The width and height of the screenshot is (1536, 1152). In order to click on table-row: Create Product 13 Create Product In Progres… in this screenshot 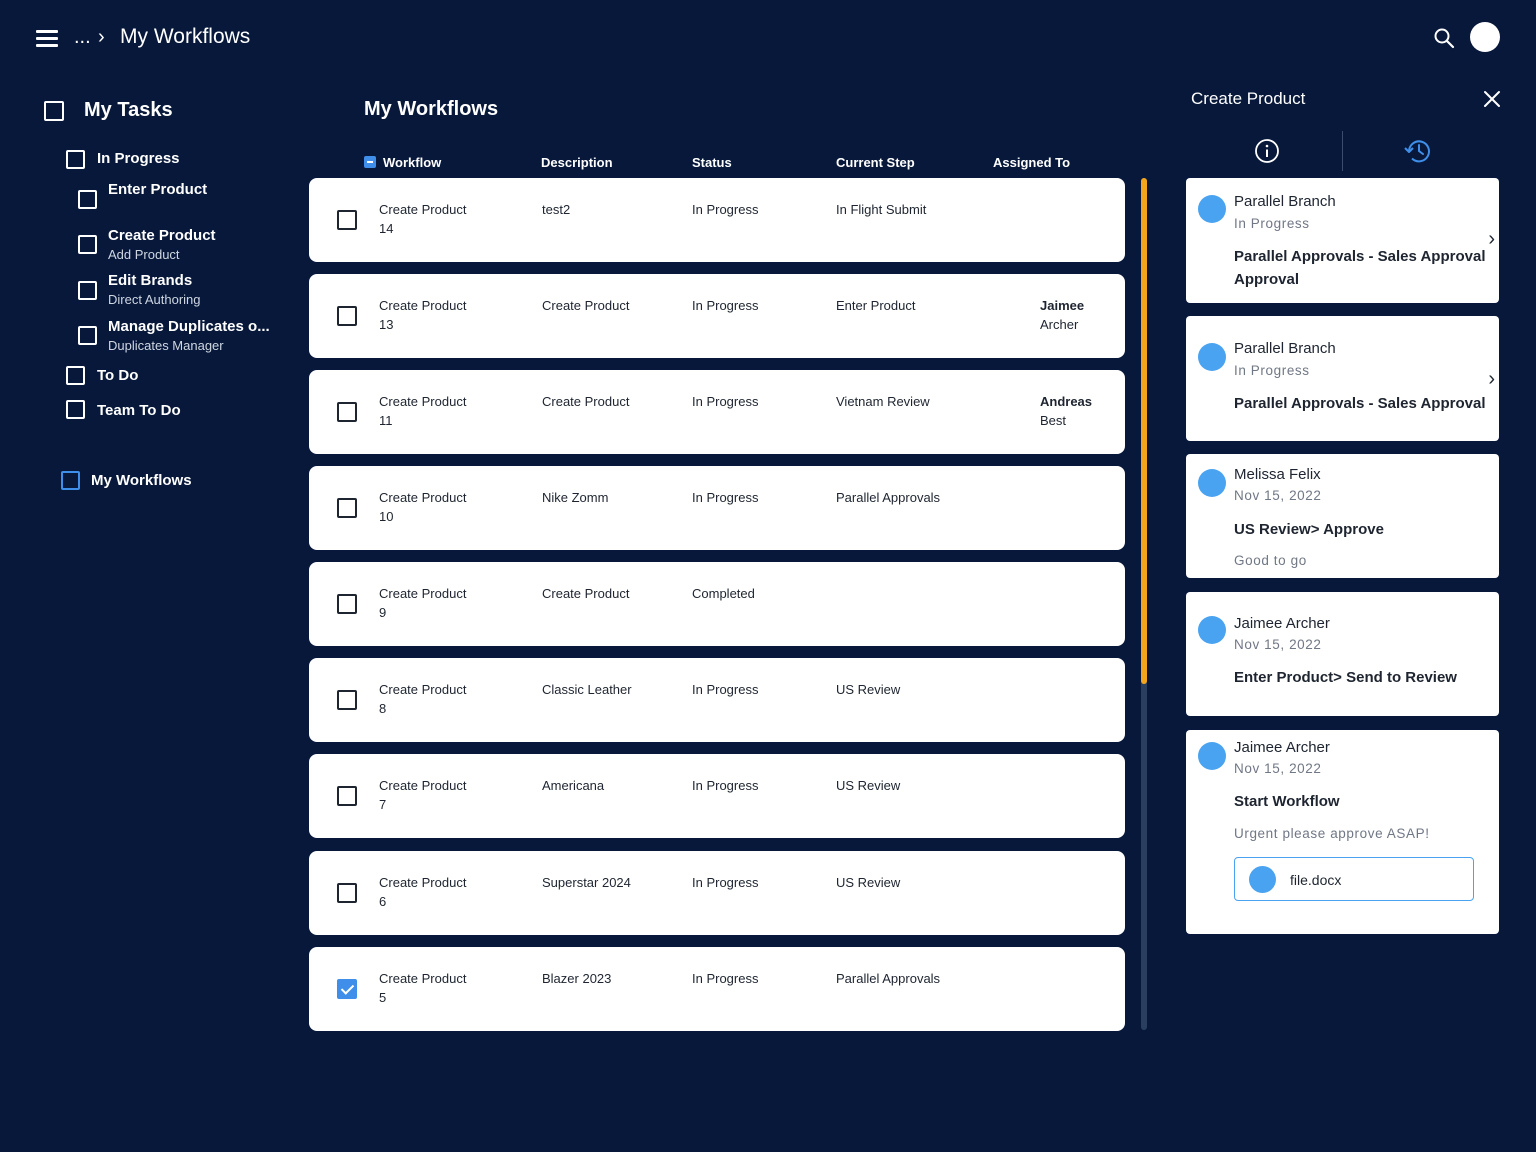, I will do `click(717, 316)`.